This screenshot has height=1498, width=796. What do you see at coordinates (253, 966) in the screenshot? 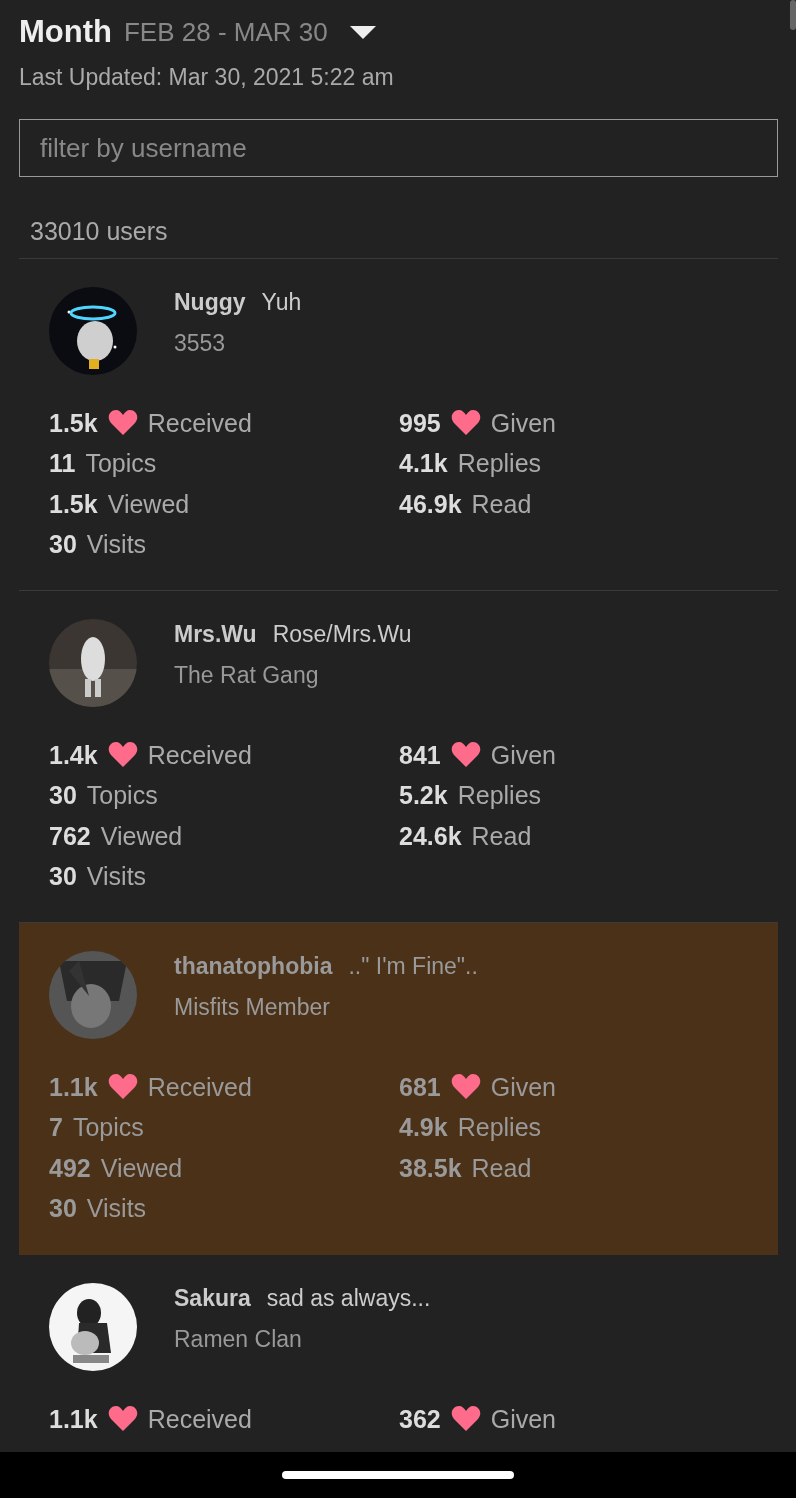
I see `username-link: thanatophobia` at bounding box center [253, 966].